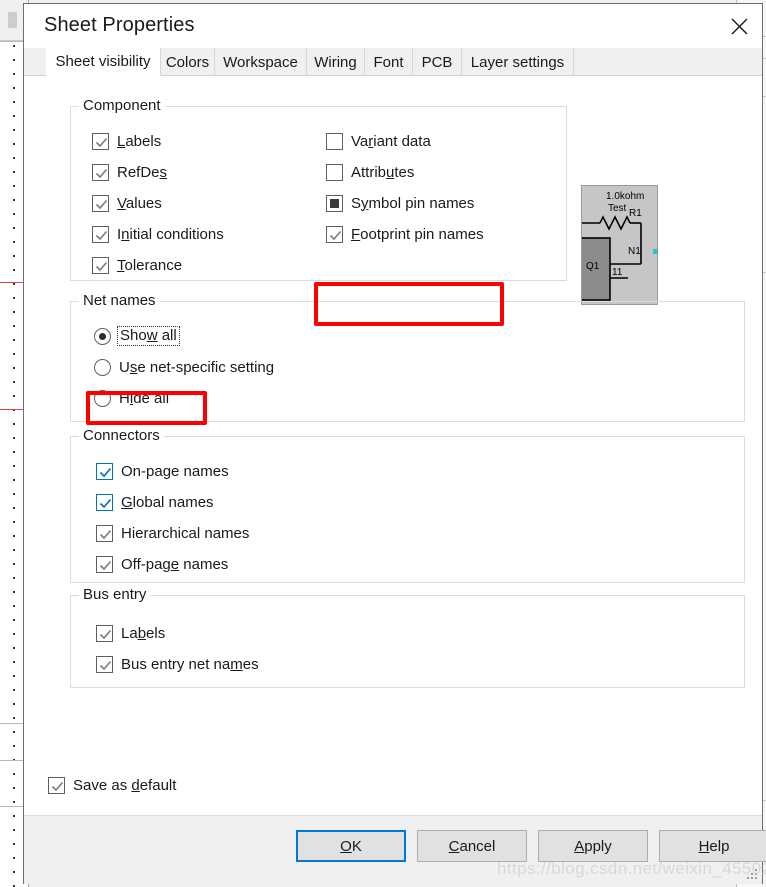  I want to click on tab-workspace: Workspace, so click(261, 62).